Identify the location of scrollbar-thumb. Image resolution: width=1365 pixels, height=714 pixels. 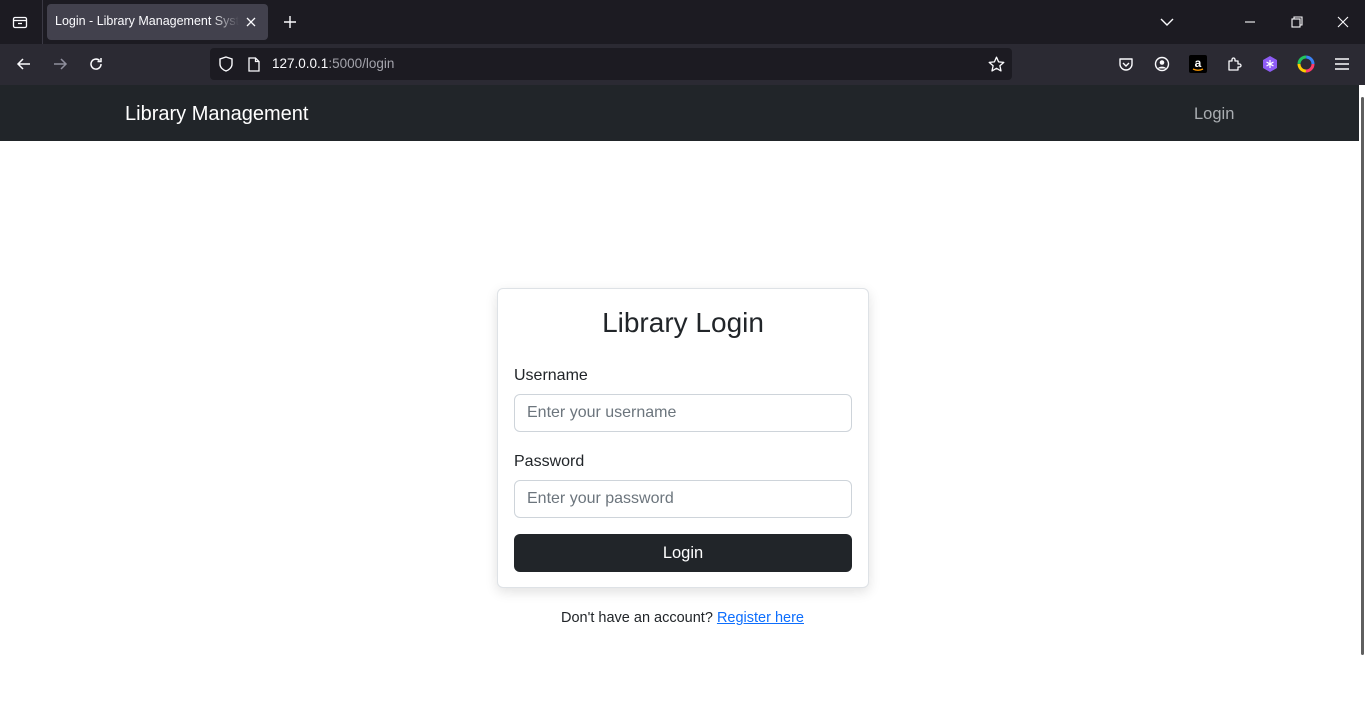
(1362, 376).